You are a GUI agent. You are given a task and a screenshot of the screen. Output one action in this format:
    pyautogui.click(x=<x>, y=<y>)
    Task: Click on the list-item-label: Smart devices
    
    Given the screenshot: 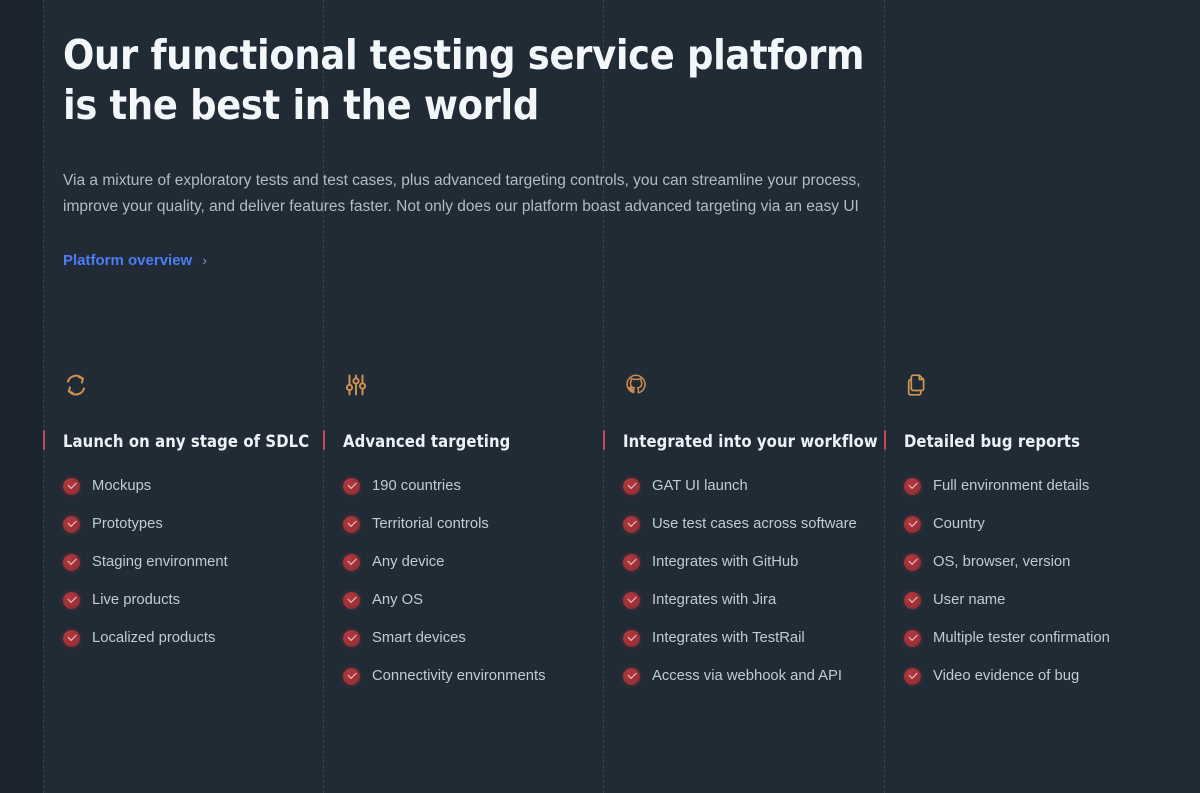 What is the action you would take?
    pyautogui.click(x=419, y=638)
    